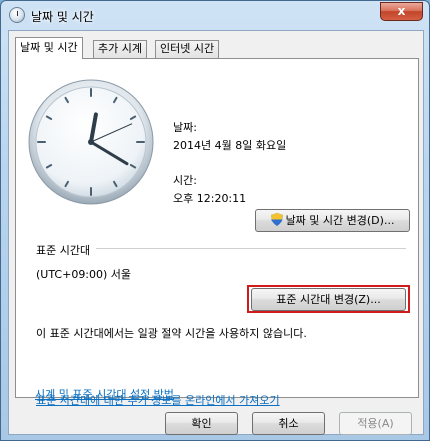  Describe the element at coordinates (375, 423) in the screenshot. I see `apply-button: 적용(A)` at that location.